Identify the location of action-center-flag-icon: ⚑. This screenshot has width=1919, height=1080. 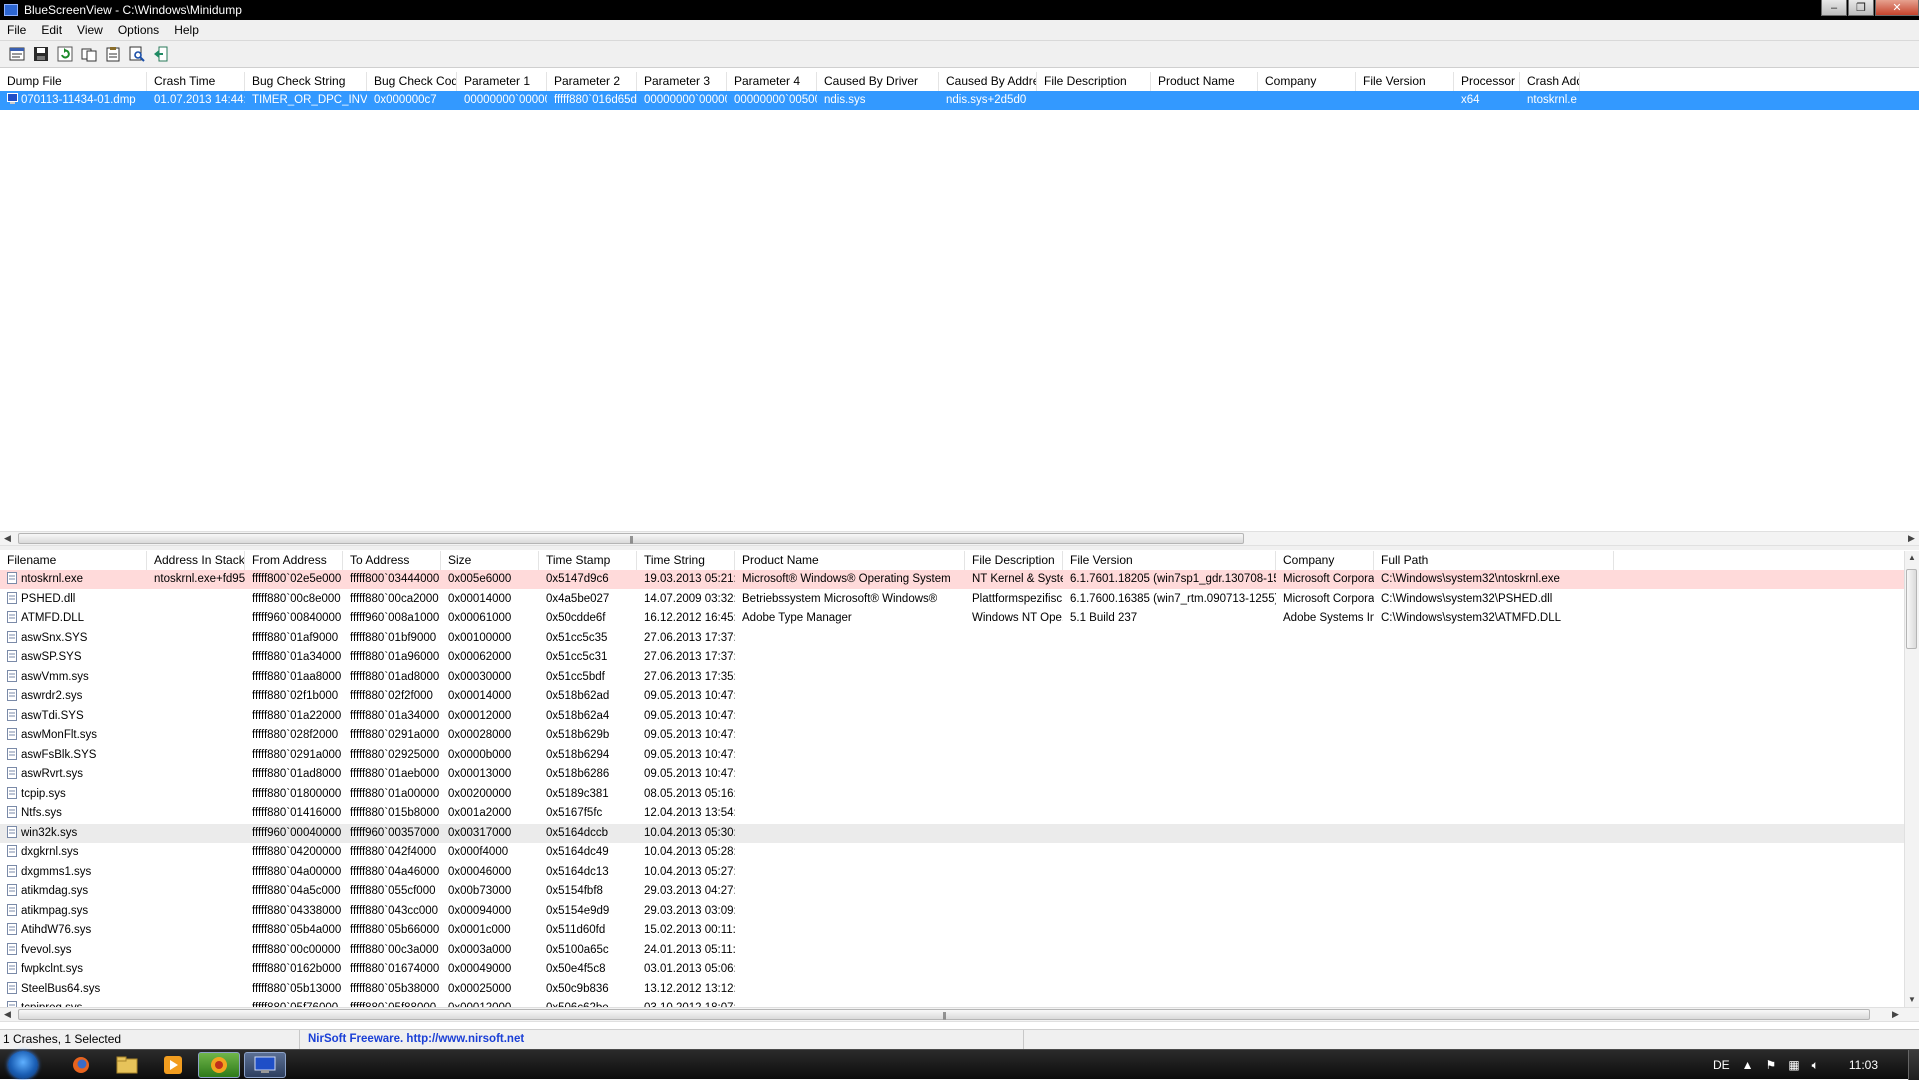
(1771, 1065).